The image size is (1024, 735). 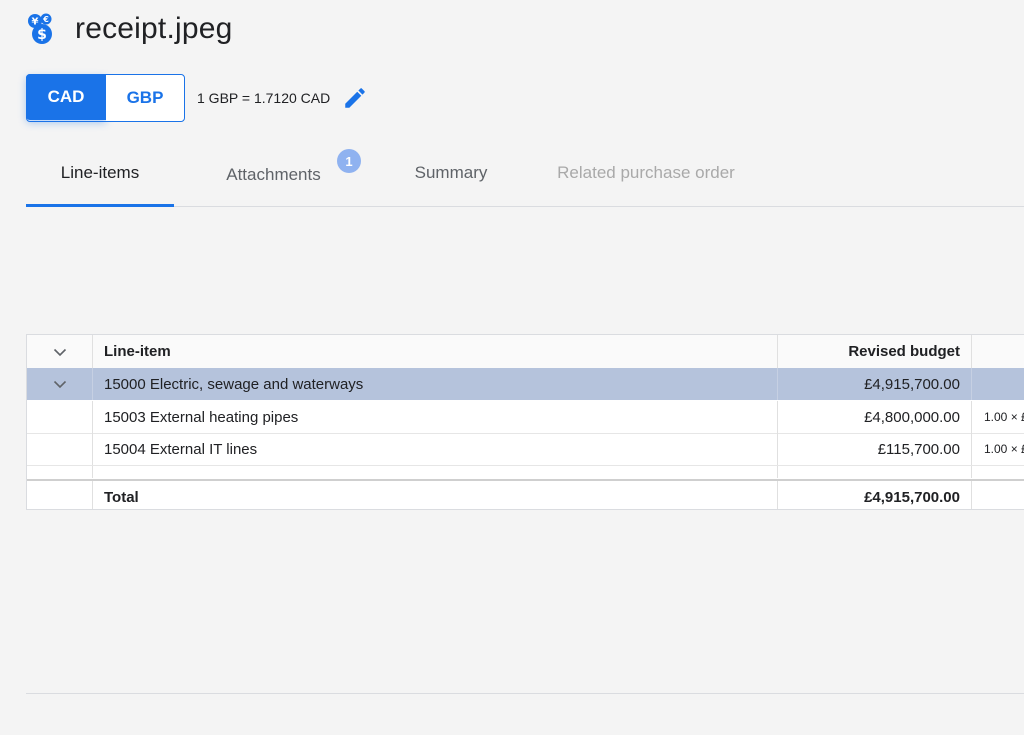 What do you see at coordinates (525, 693) in the screenshot?
I see `section-divider` at bounding box center [525, 693].